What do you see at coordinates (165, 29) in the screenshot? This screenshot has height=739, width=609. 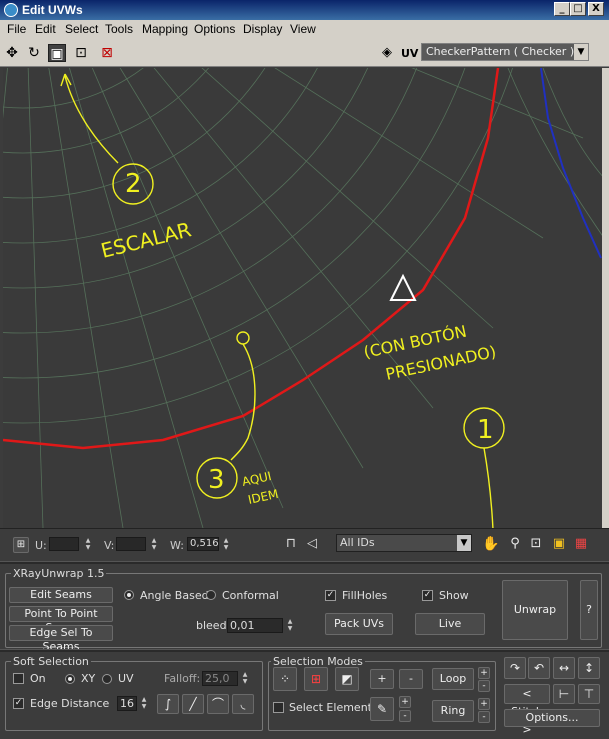 I see `menu-mapping: Mapping` at bounding box center [165, 29].